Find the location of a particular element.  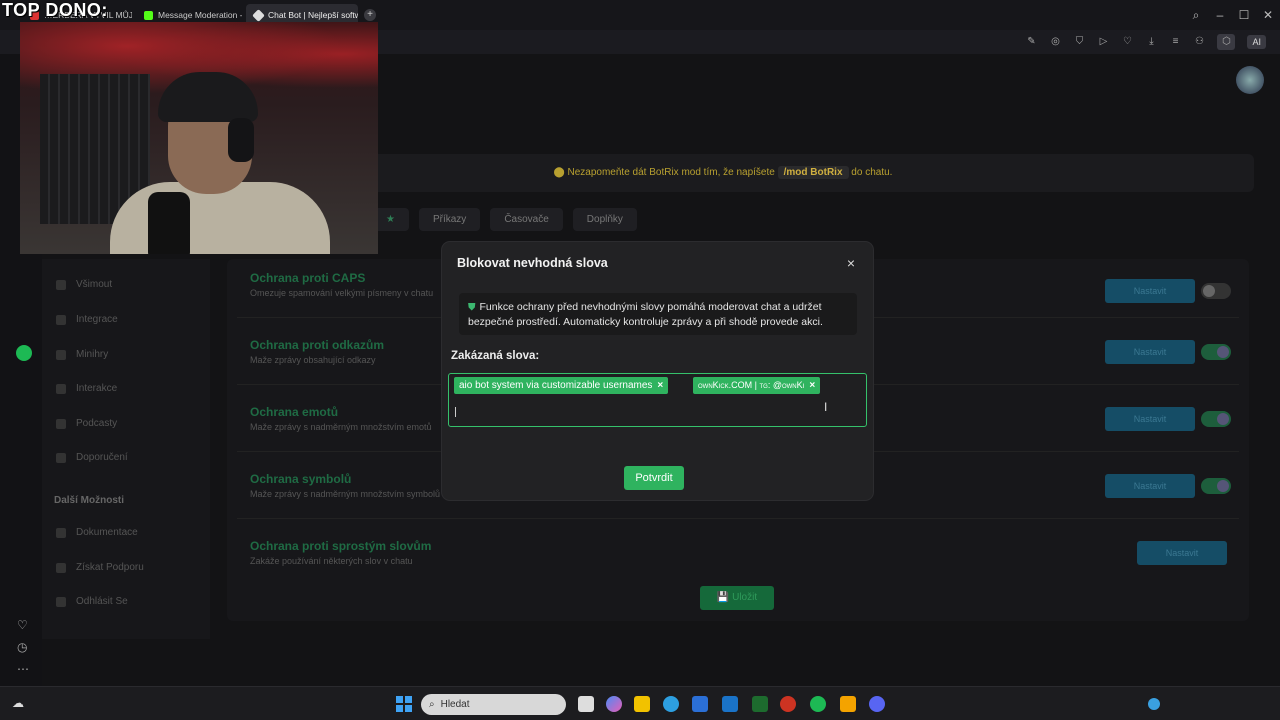

taskbar: ☁ ⌕ Hledat is located at coordinates (640, 703).